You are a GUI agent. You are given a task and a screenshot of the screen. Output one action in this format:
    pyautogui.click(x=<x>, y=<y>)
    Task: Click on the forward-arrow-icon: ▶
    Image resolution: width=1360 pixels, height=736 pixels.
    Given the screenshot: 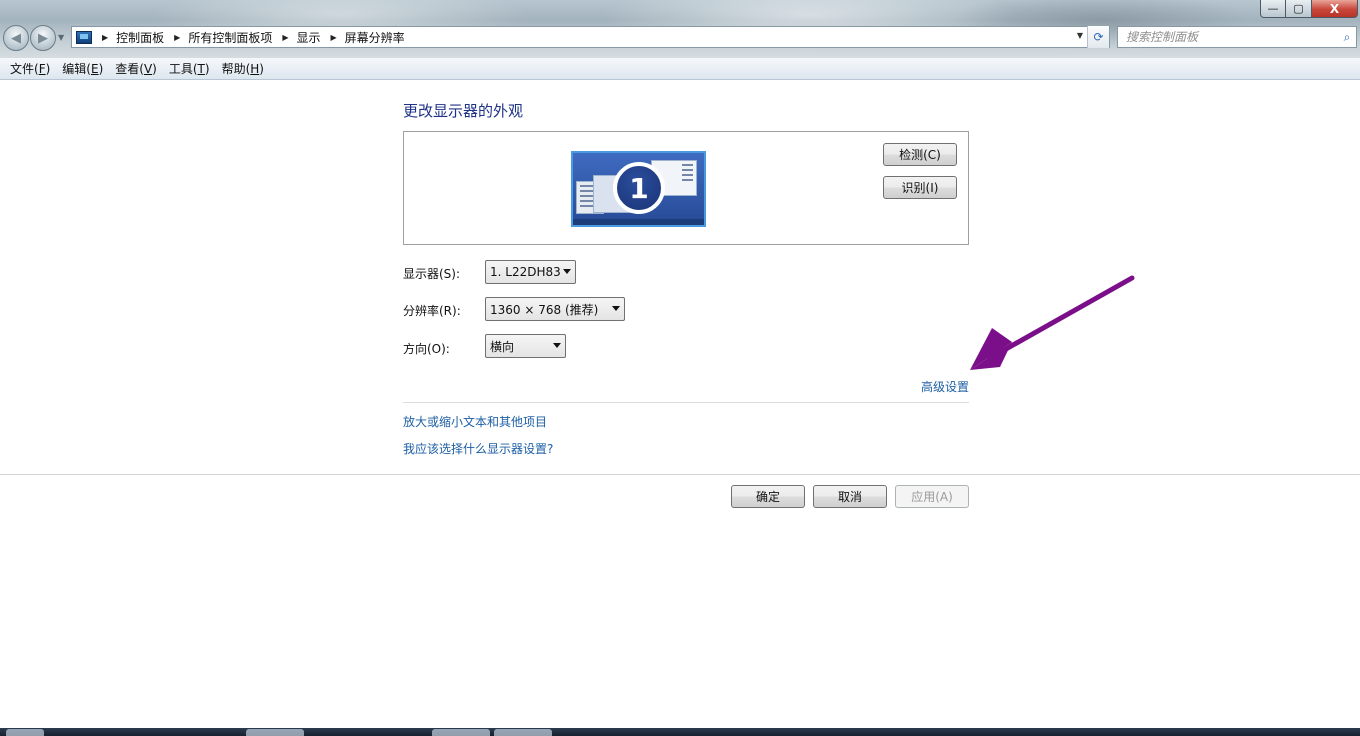 What is the action you would take?
    pyautogui.click(x=43, y=38)
    